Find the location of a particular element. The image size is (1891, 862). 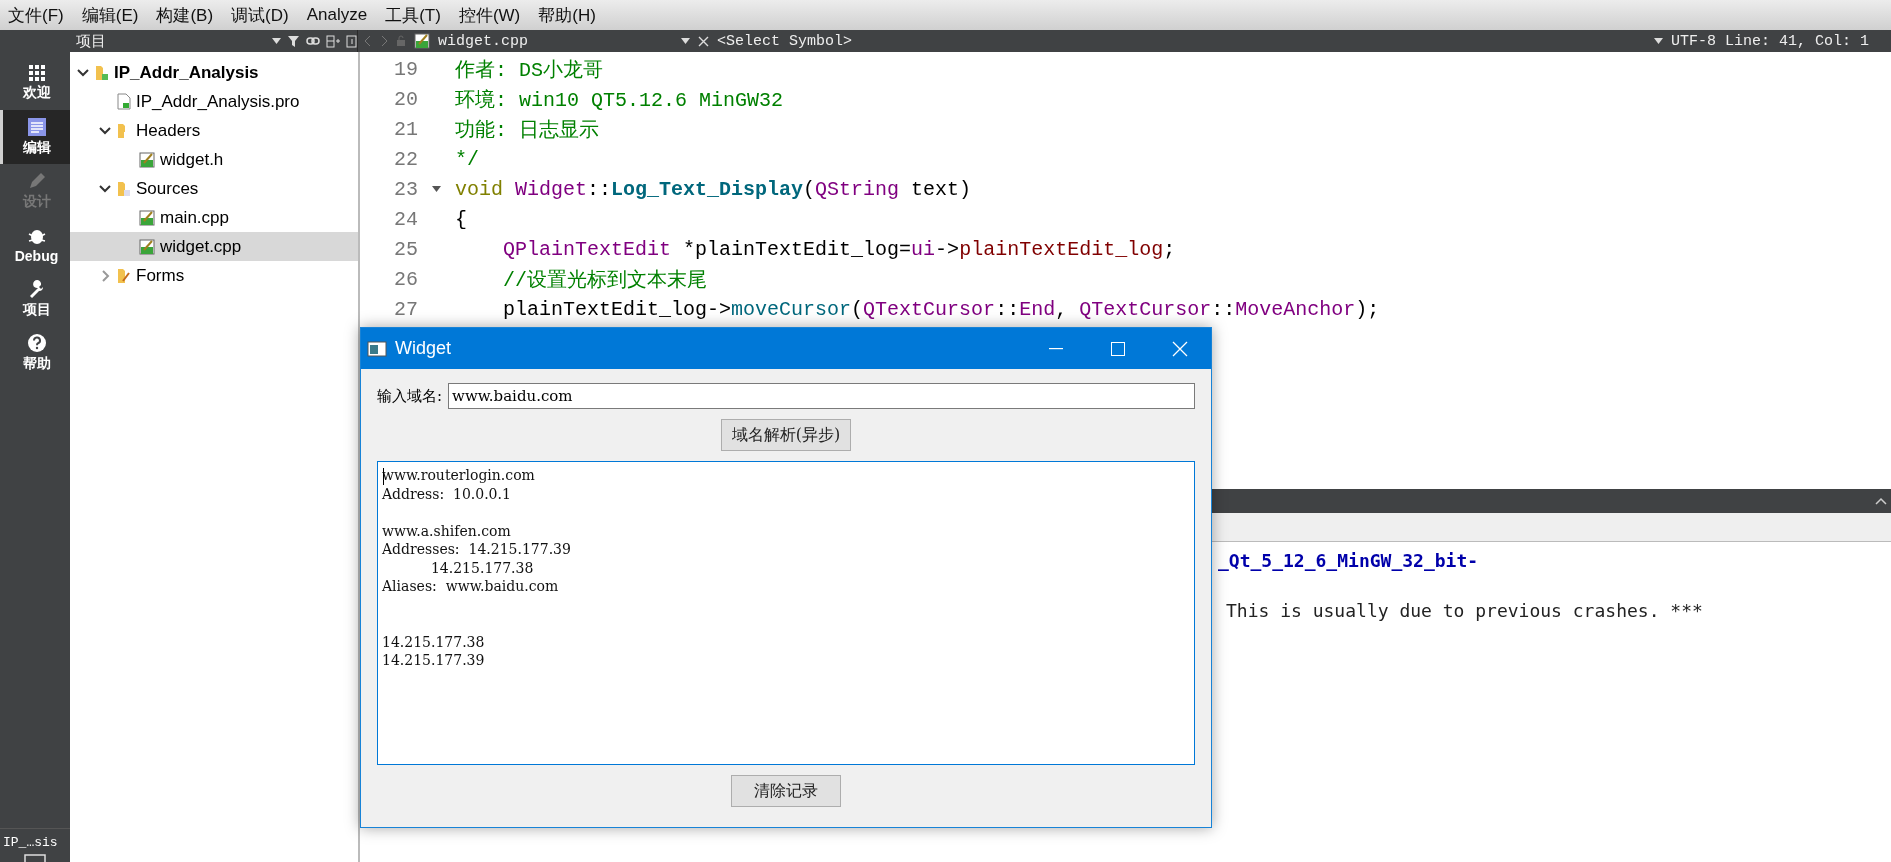

lock-icon is located at coordinates (401, 41).